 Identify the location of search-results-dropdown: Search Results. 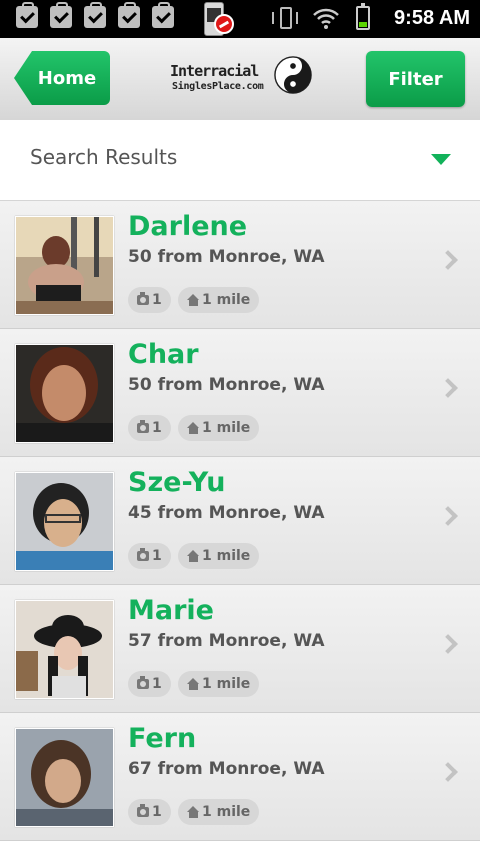
(240, 160).